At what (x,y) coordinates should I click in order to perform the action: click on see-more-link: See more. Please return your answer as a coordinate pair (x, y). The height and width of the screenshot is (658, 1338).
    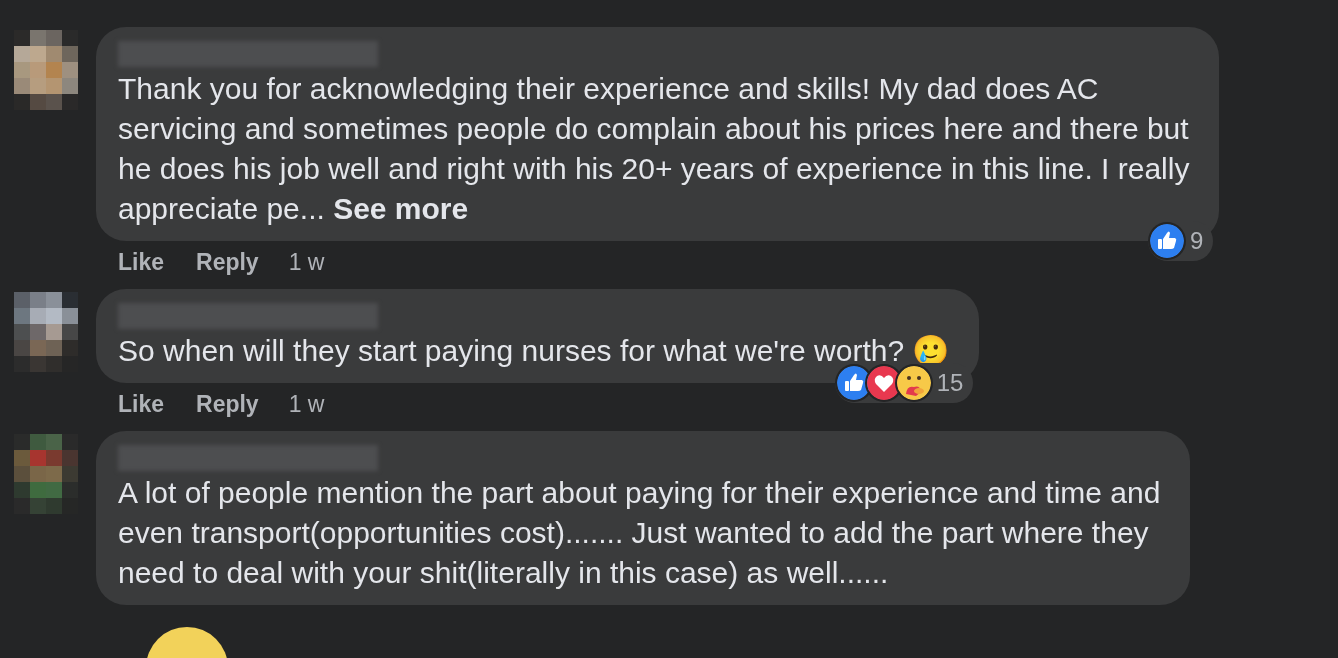
    Looking at the image, I should click on (401, 208).